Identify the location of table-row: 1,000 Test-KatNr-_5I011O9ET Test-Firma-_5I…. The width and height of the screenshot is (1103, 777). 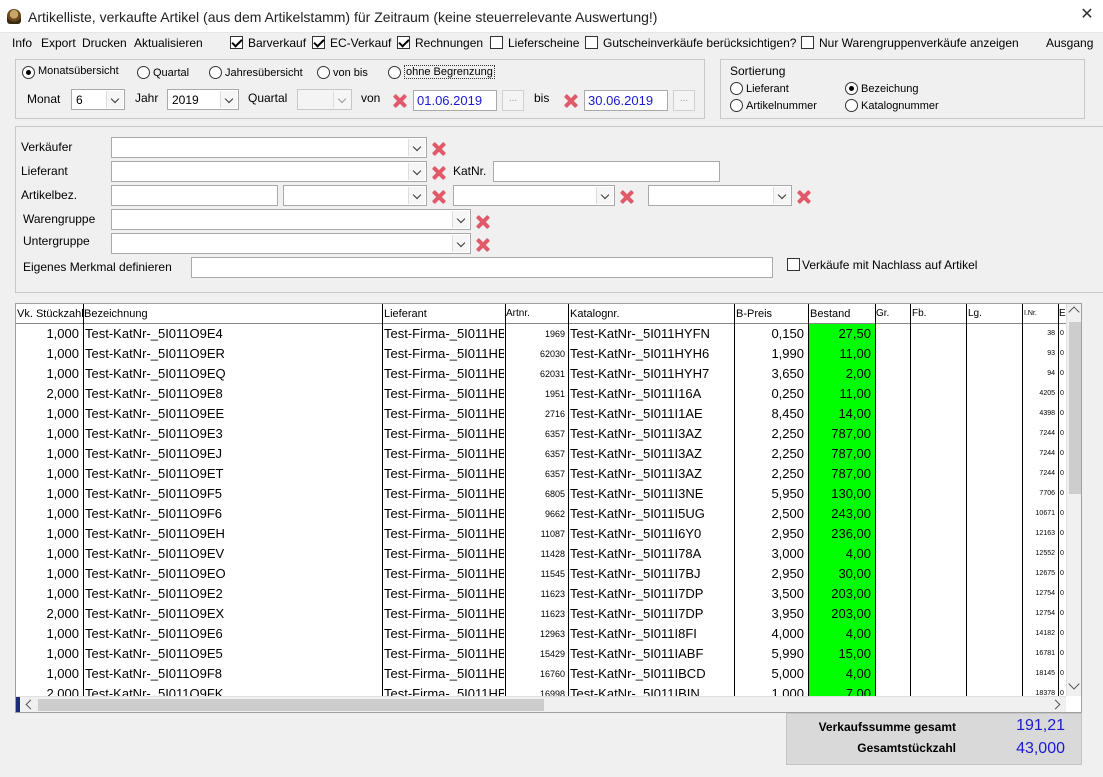
(541, 474).